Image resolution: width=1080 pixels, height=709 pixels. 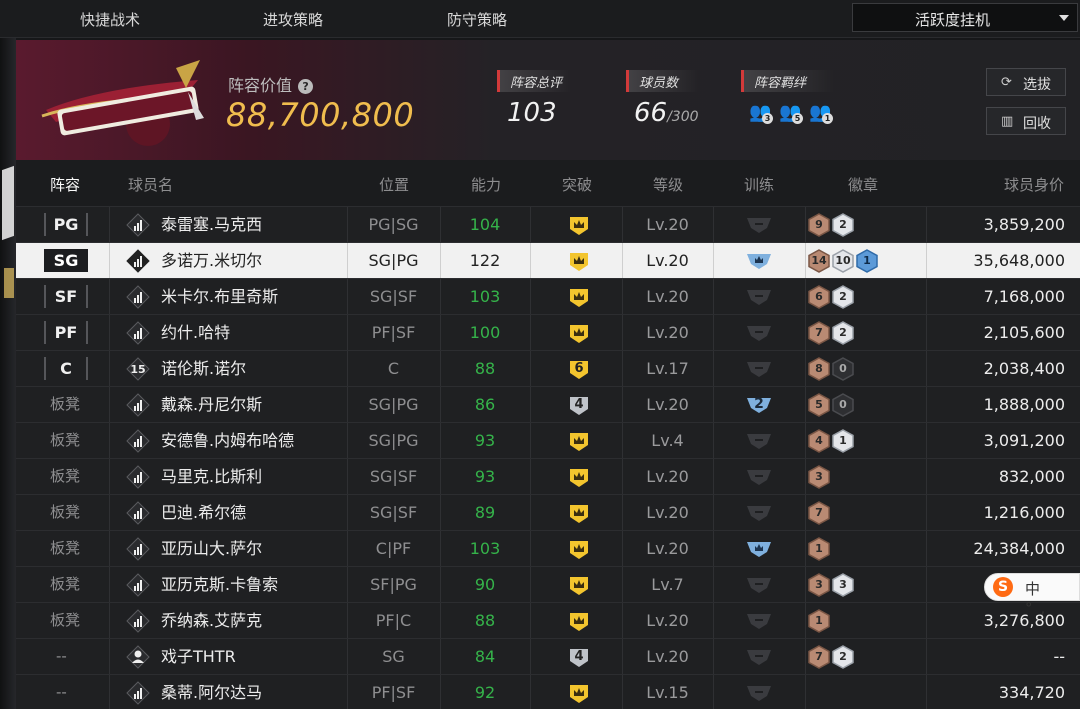 I want to click on player-name: 戏子THTR, so click(x=198, y=656).